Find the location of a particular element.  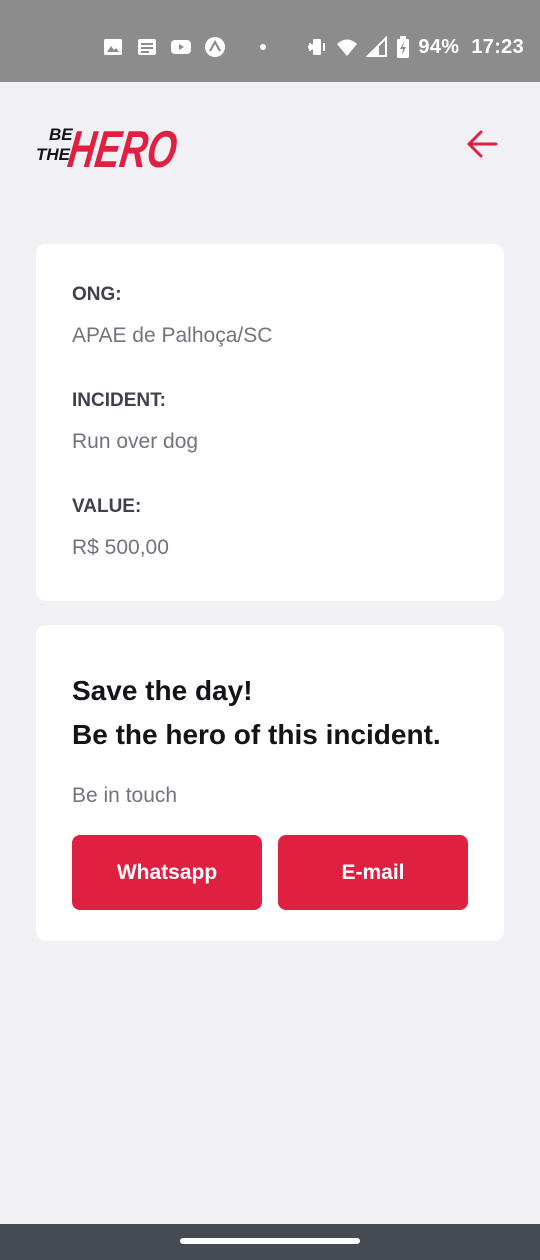

svg-text: HERO is located at coordinates (123, 148).